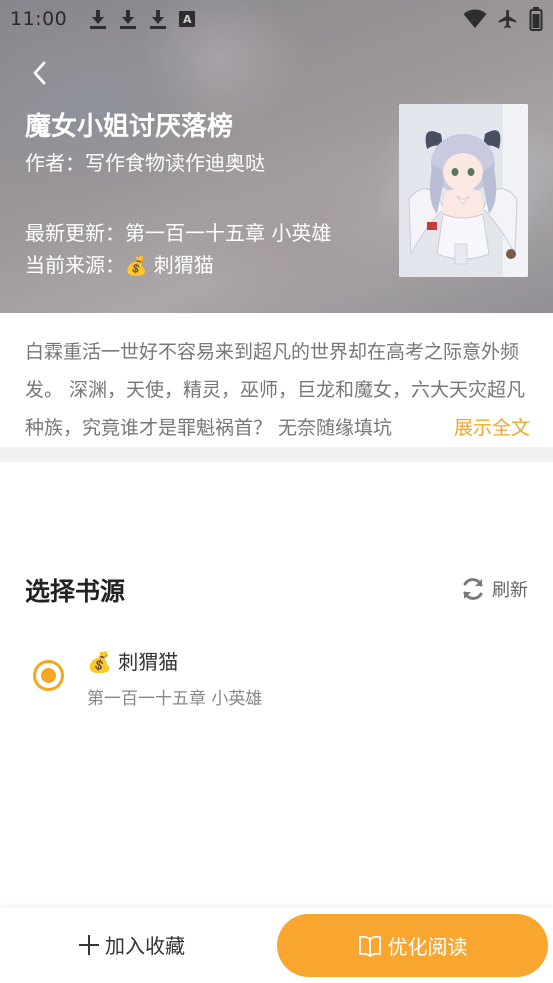 The height and width of the screenshot is (983, 553). I want to click on source-option-chapter: 第一百一十五章 小英雄, so click(175, 699).